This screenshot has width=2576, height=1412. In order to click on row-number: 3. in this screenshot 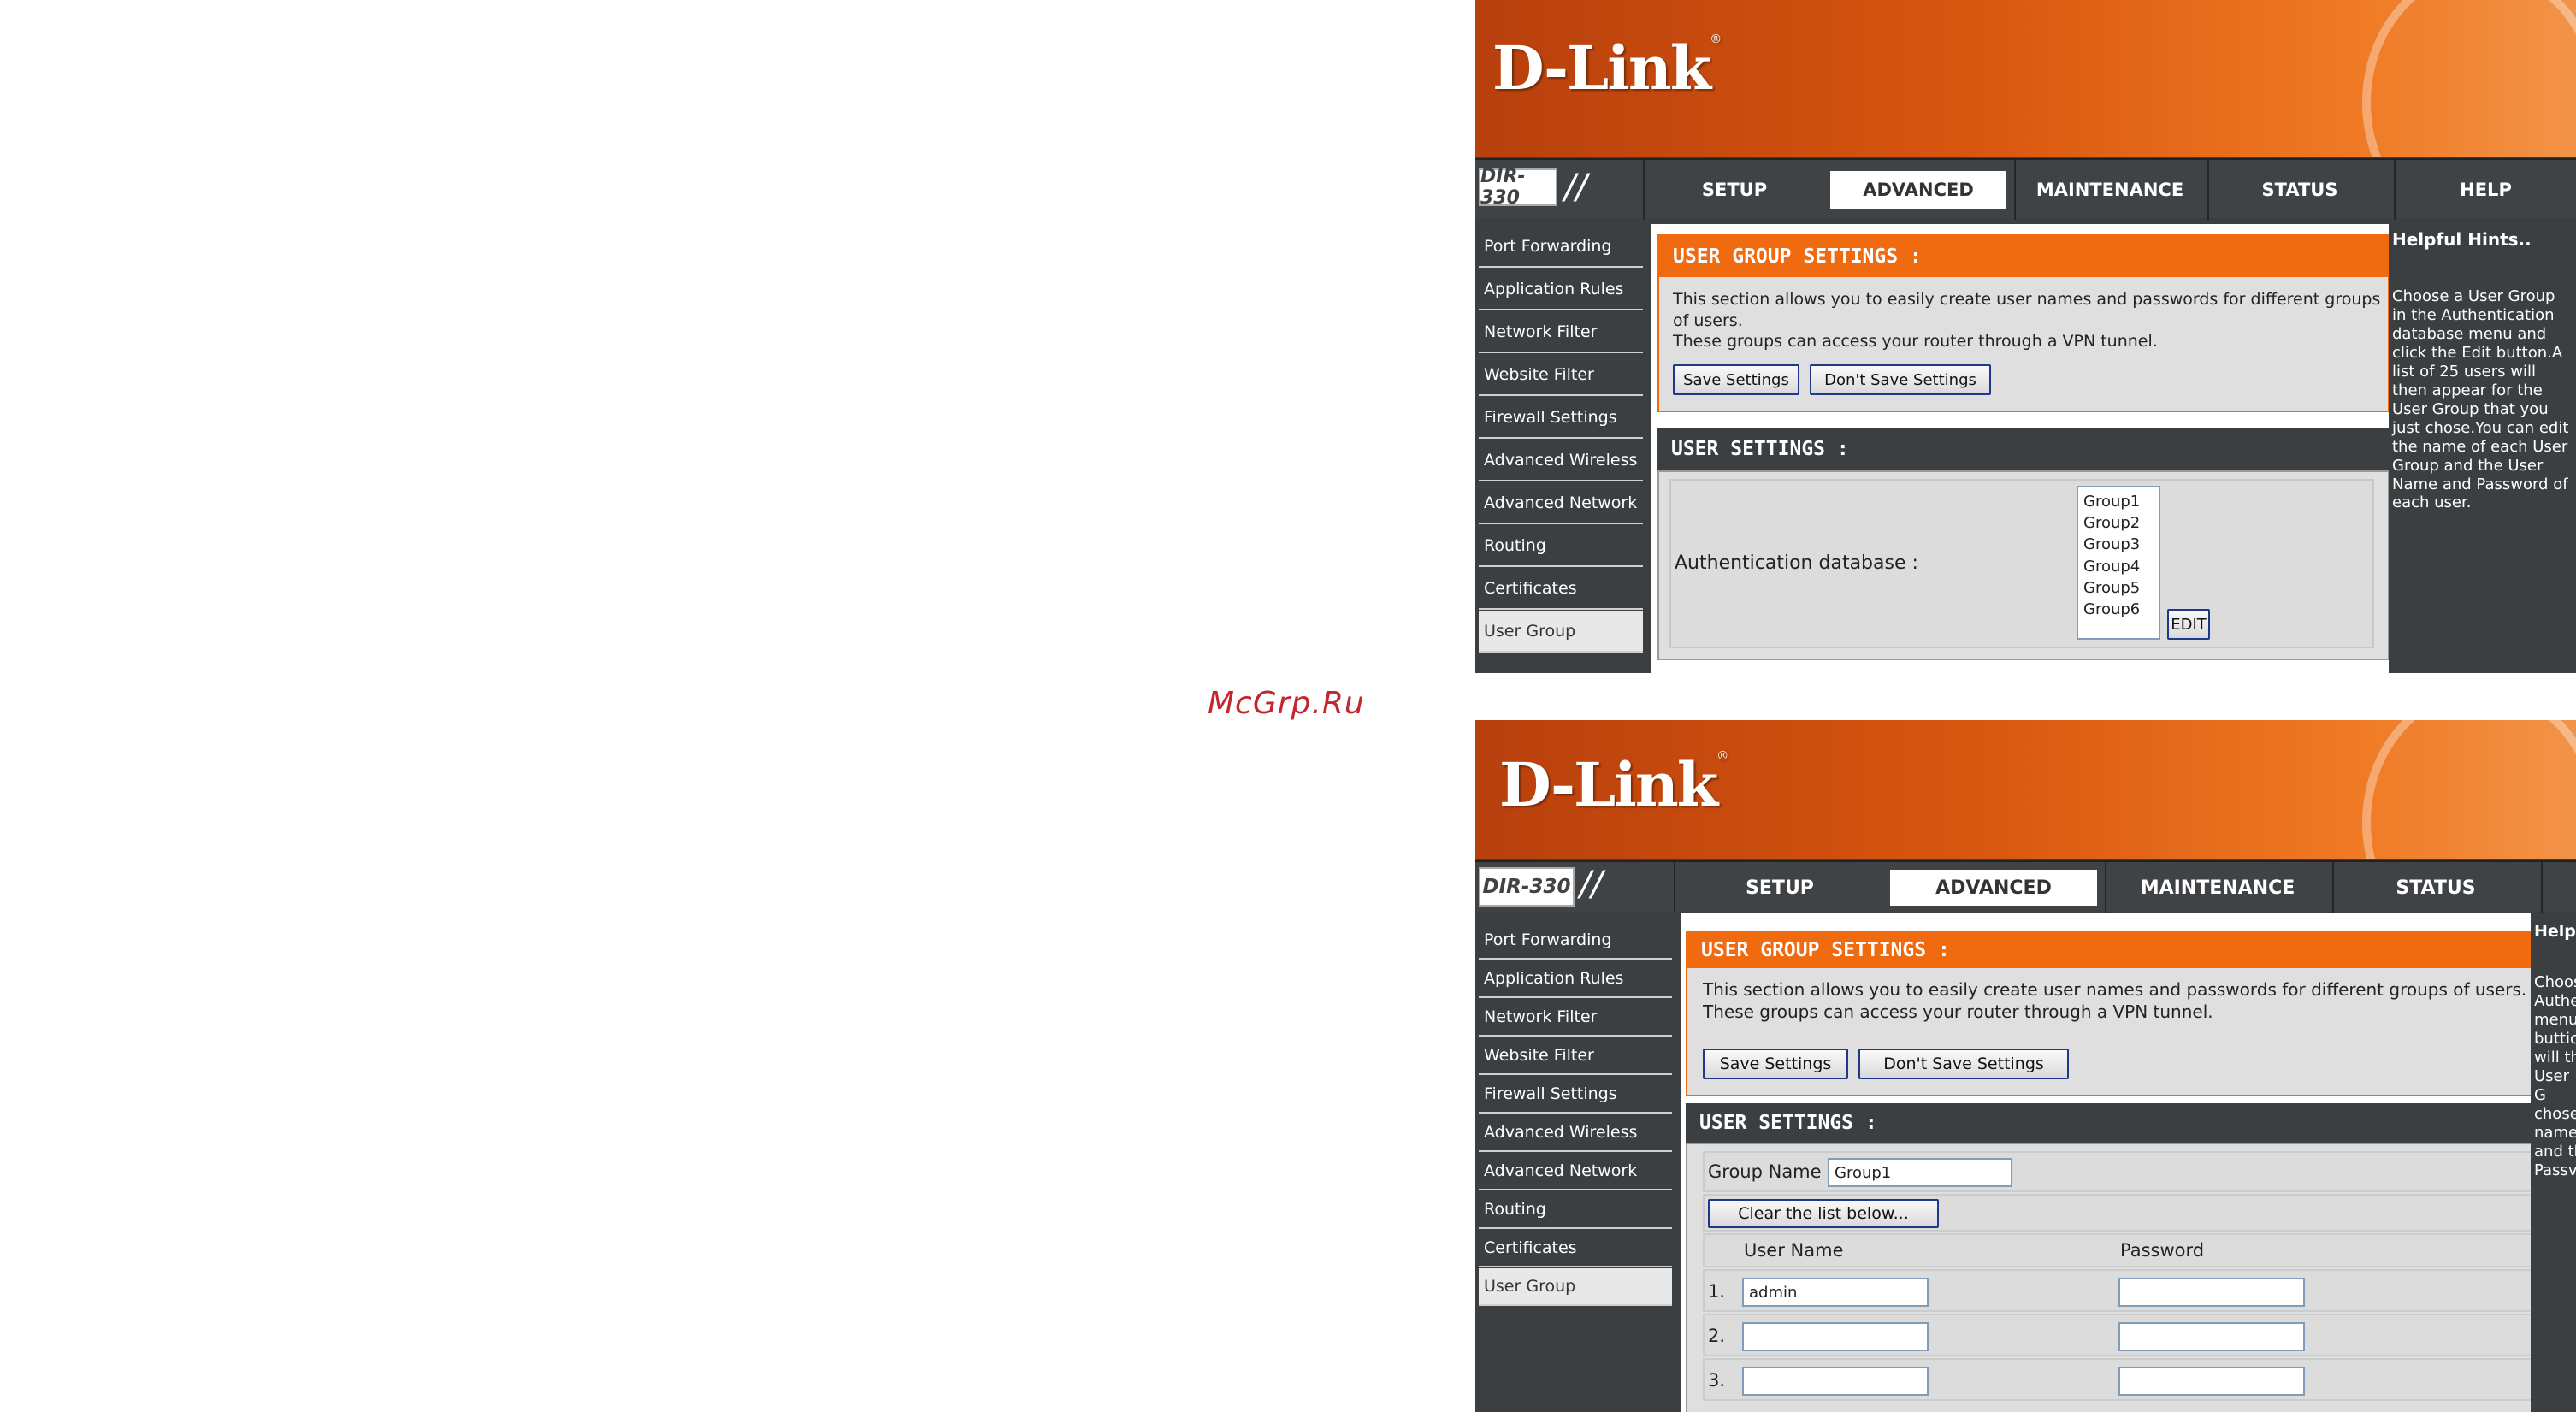, I will do `click(1717, 1380)`.